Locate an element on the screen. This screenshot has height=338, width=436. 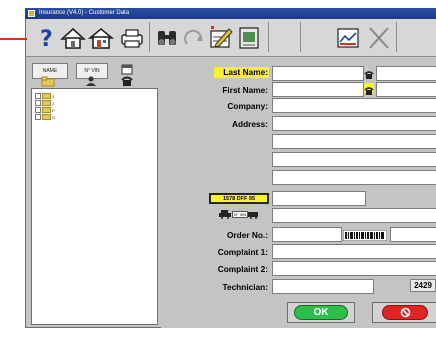
close-button is located at coordinates (379, 38).